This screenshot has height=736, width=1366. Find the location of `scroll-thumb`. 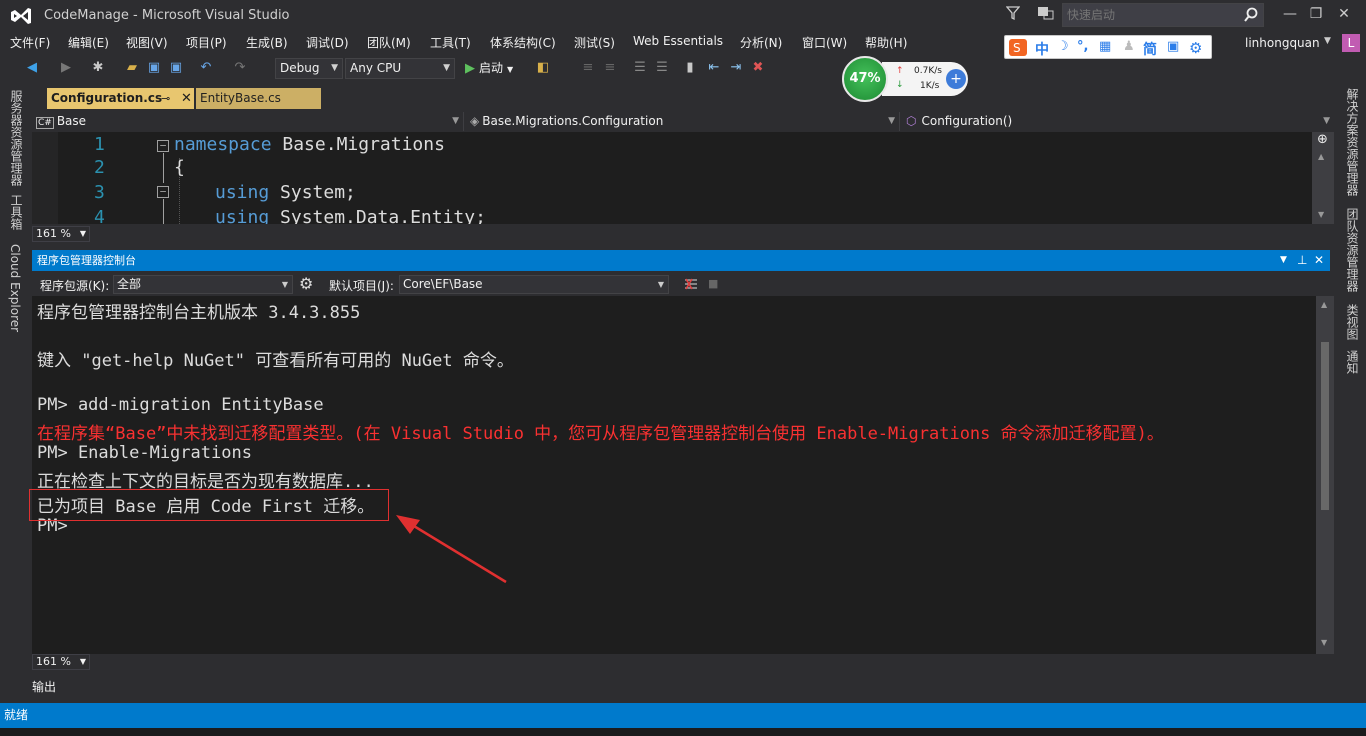

scroll-thumb is located at coordinates (1325, 426).